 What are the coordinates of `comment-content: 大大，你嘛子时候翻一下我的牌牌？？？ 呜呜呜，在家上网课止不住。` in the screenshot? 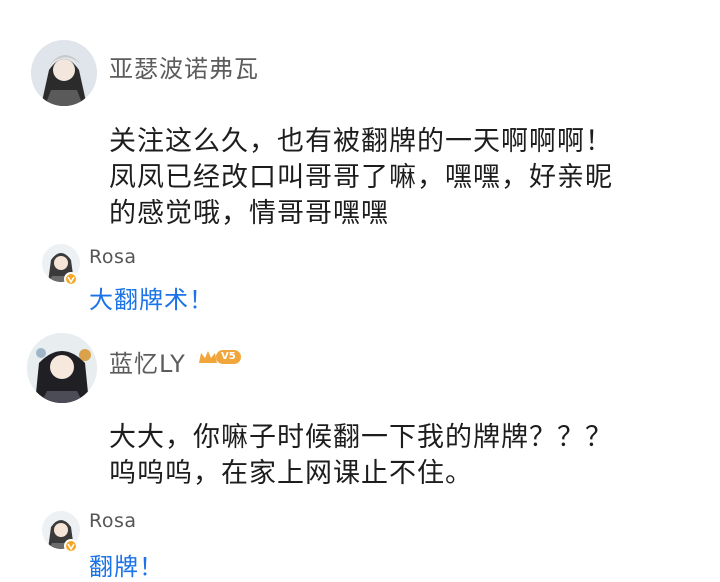 It's located at (361, 456).